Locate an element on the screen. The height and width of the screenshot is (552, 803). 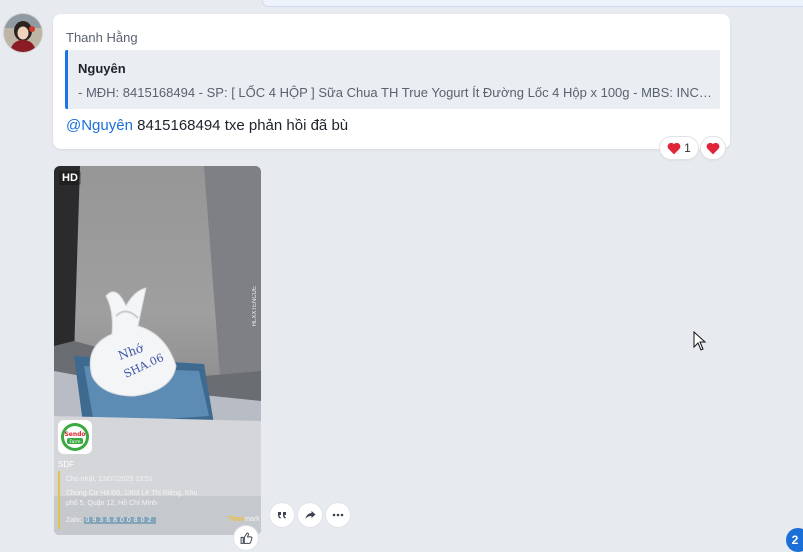
share-icon is located at coordinates (310, 515).